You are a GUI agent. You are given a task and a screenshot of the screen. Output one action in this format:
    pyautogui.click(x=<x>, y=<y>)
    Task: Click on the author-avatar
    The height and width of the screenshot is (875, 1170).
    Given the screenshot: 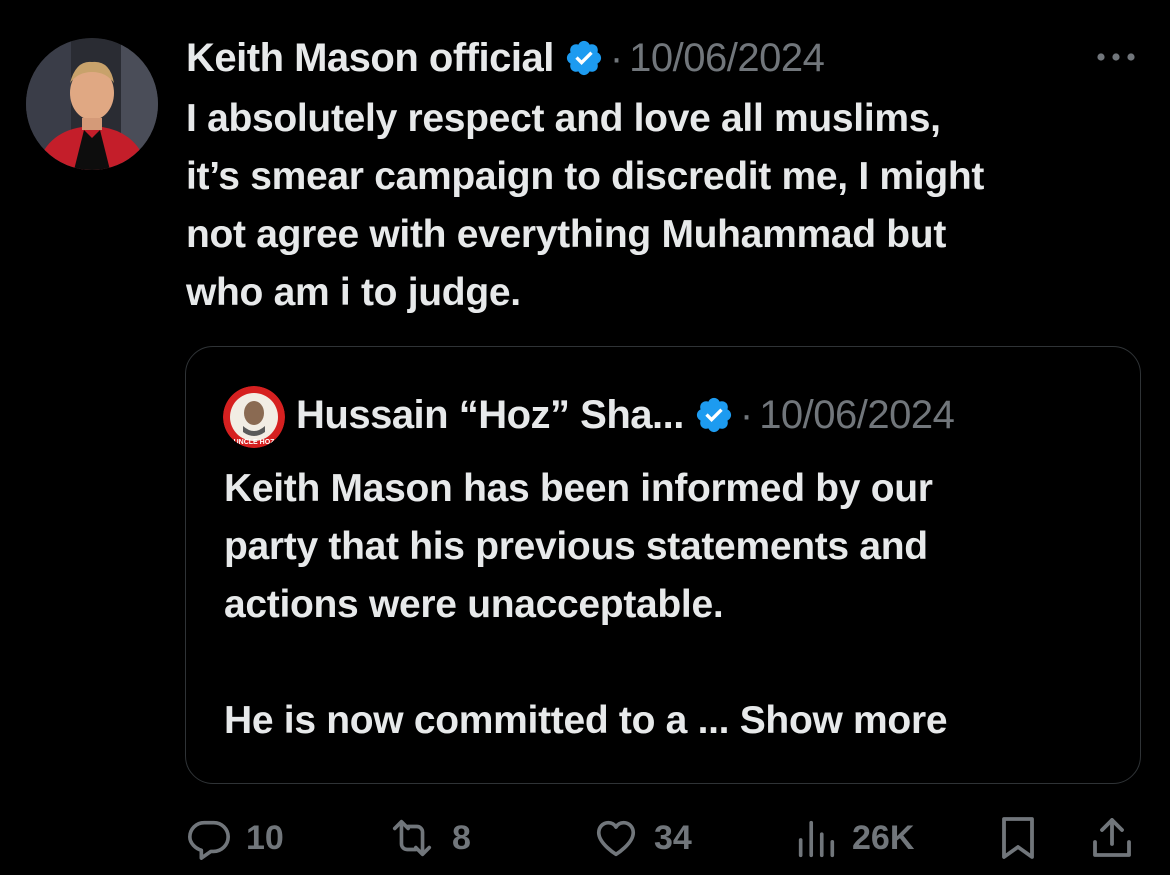 What is the action you would take?
    pyautogui.click(x=92, y=104)
    